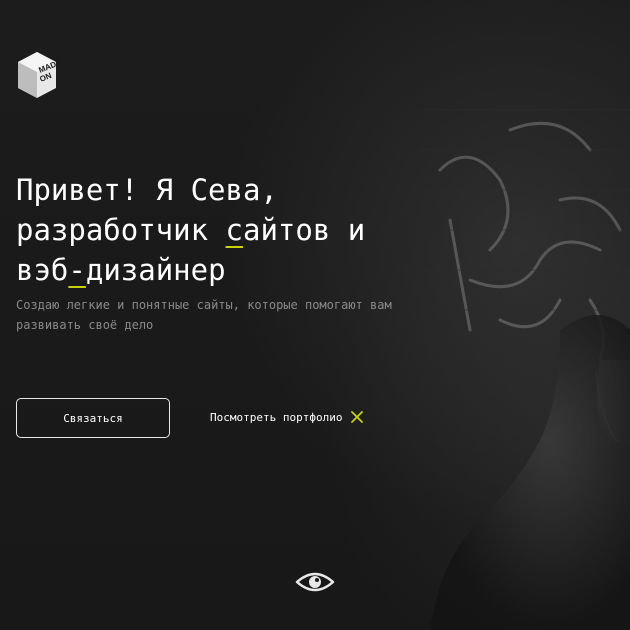 The height and width of the screenshot is (630, 630). What do you see at coordinates (276, 417) in the screenshot?
I see `portfolio-link-label: Посмотреть портфолио` at bounding box center [276, 417].